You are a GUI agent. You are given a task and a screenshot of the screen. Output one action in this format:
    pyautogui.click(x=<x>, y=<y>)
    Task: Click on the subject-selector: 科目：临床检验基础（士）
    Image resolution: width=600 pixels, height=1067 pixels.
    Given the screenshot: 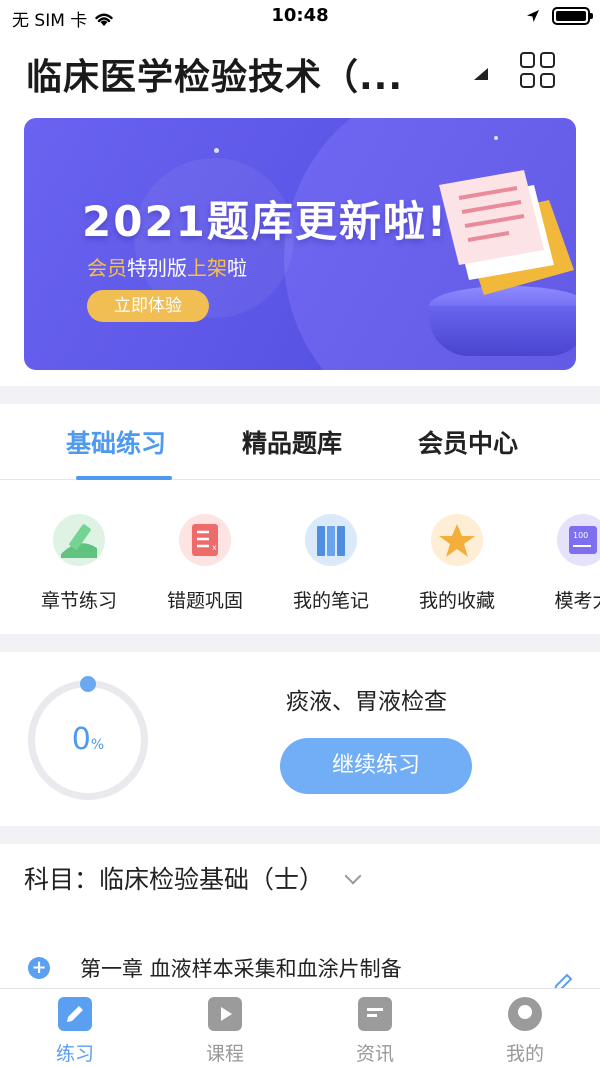 What is the action you would take?
    pyautogui.click(x=300, y=882)
    